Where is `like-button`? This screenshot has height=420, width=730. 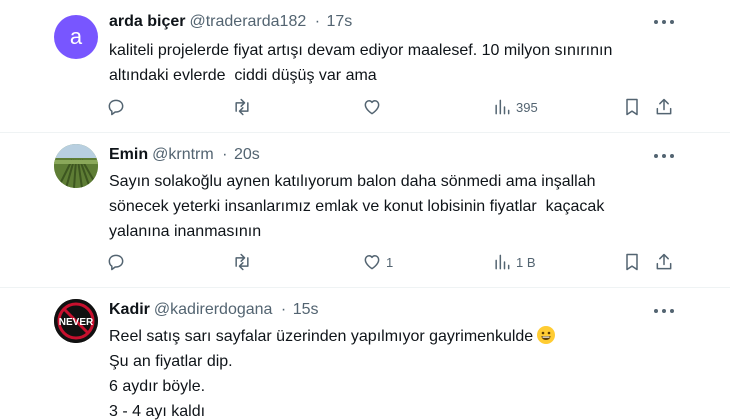
like-button is located at coordinates (372, 107).